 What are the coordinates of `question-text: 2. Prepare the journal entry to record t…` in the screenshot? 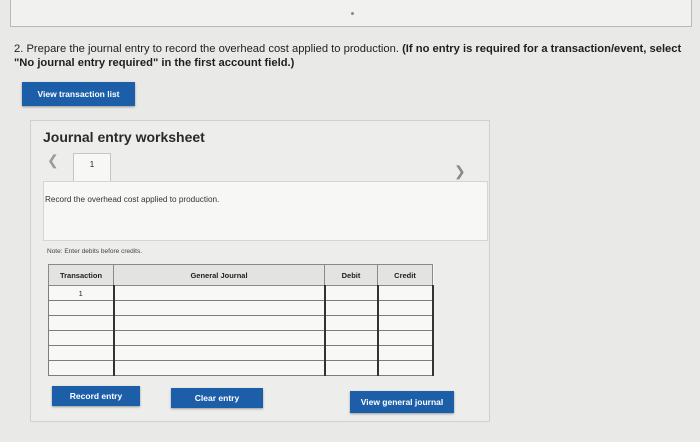 It's located at (350, 56).